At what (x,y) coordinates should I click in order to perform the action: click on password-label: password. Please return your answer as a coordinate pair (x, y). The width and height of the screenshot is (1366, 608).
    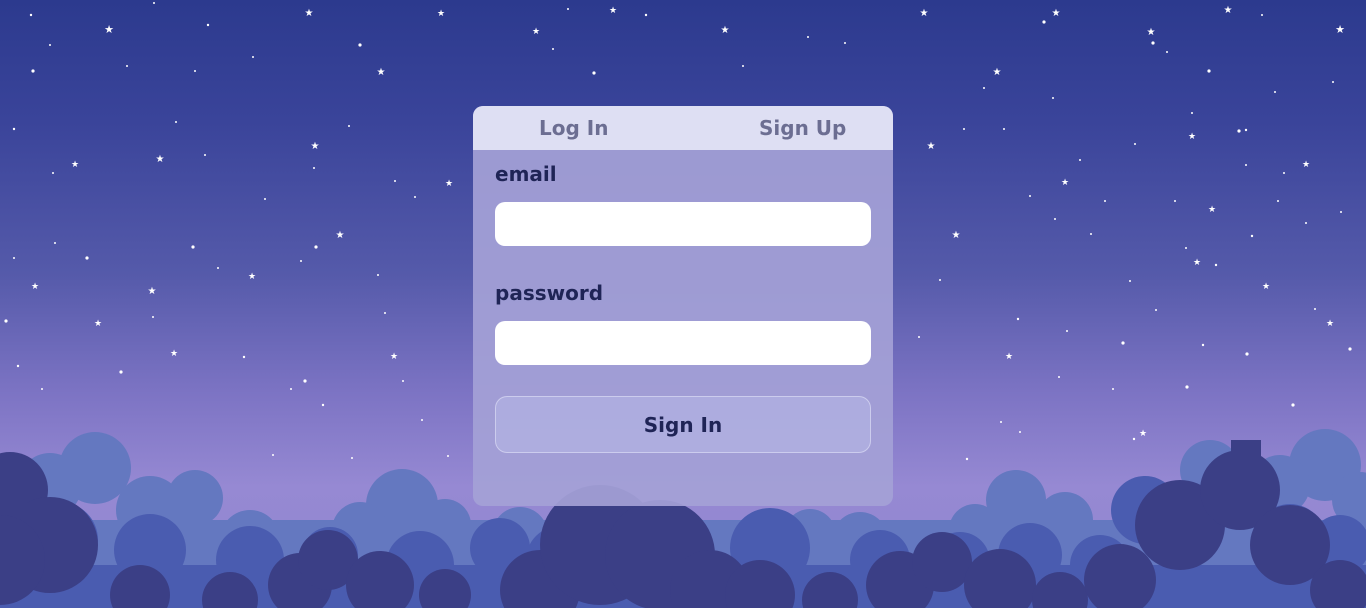
    Looking at the image, I should click on (549, 293).